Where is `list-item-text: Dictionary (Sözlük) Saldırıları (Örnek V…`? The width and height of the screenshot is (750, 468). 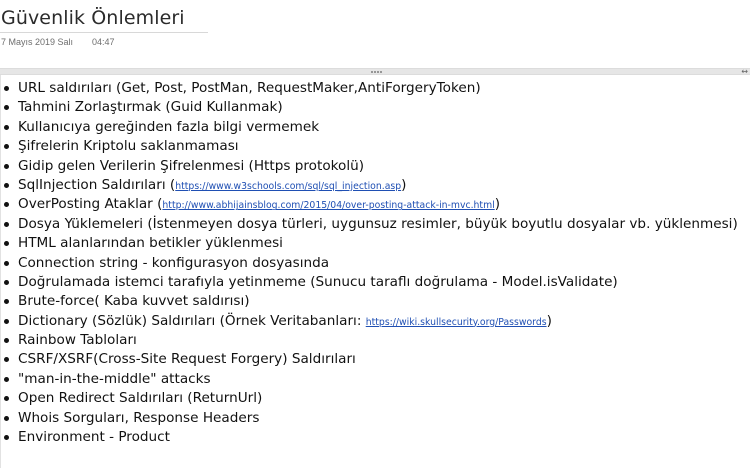
list-item-text: Dictionary (Sözlük) Saldırıları (Örnek V… is located at coordinates (192, 320).